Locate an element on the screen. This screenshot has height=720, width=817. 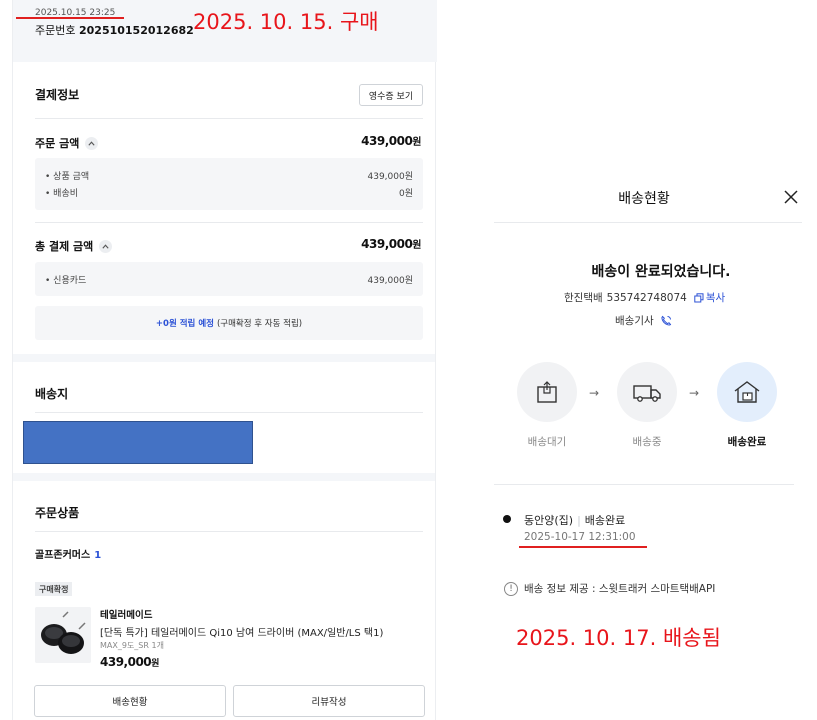
step-delivered is located at coordinates (747, 392).